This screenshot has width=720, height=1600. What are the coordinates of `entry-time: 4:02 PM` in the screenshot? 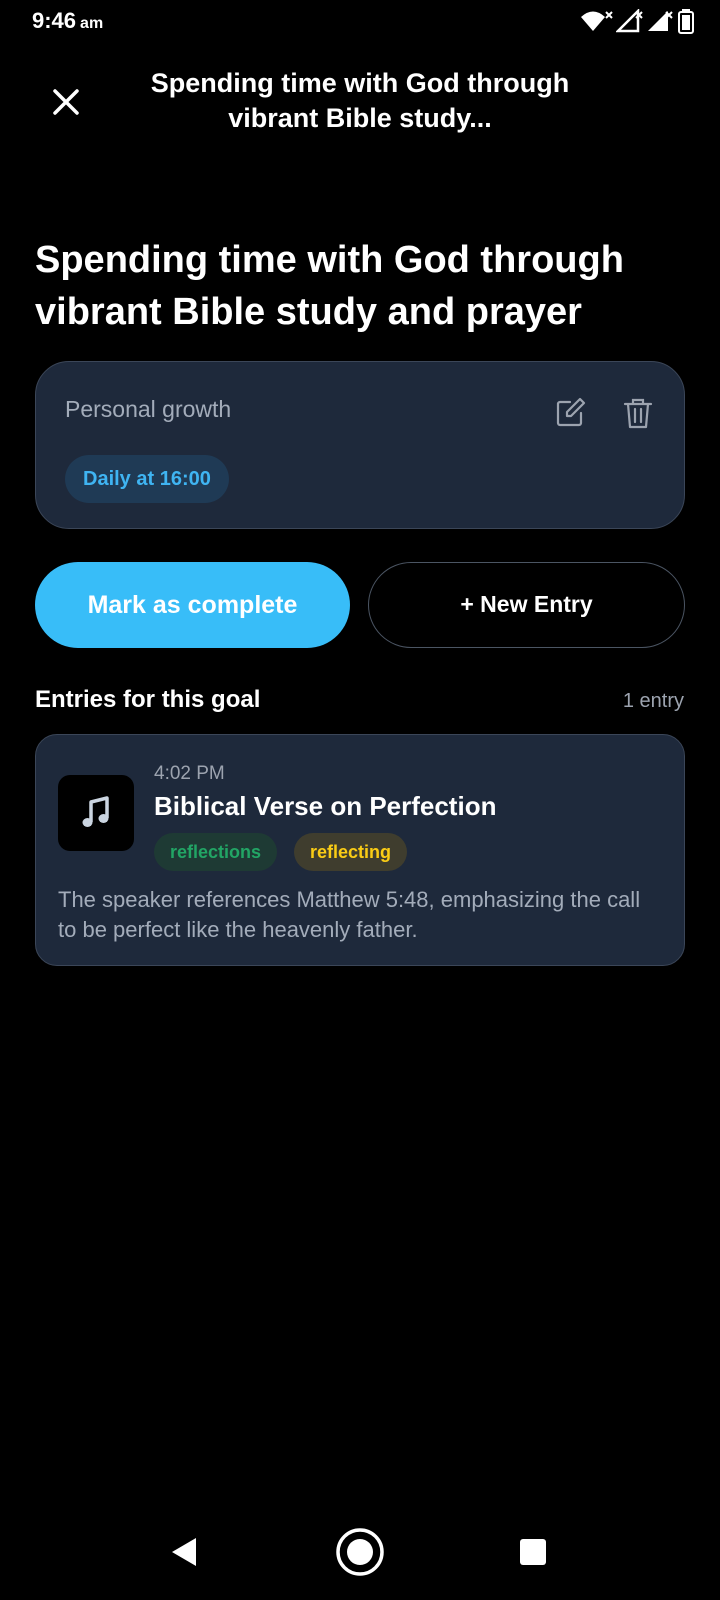 It's located at (189, 773).